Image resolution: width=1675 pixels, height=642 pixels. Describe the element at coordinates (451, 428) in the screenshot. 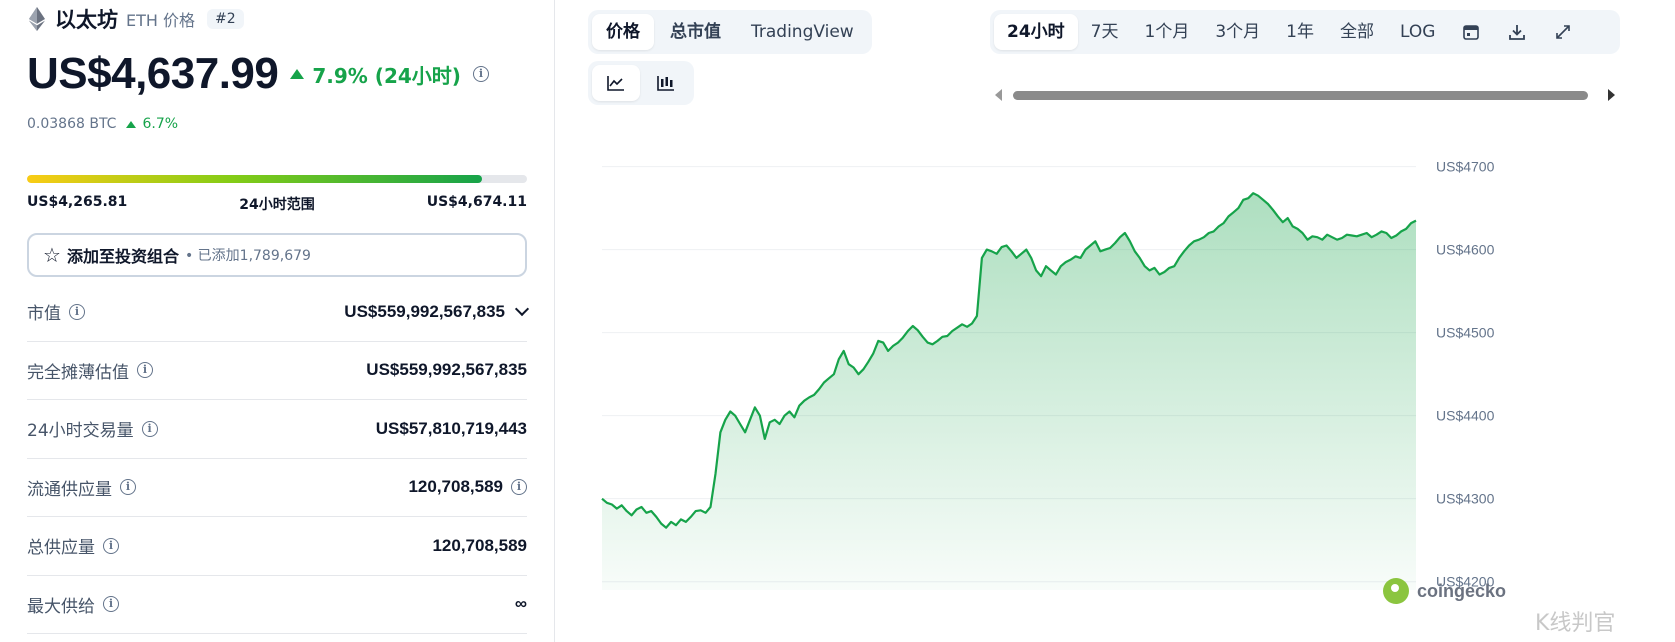

I see `stat-value: US$57,810,719,443` at that location.